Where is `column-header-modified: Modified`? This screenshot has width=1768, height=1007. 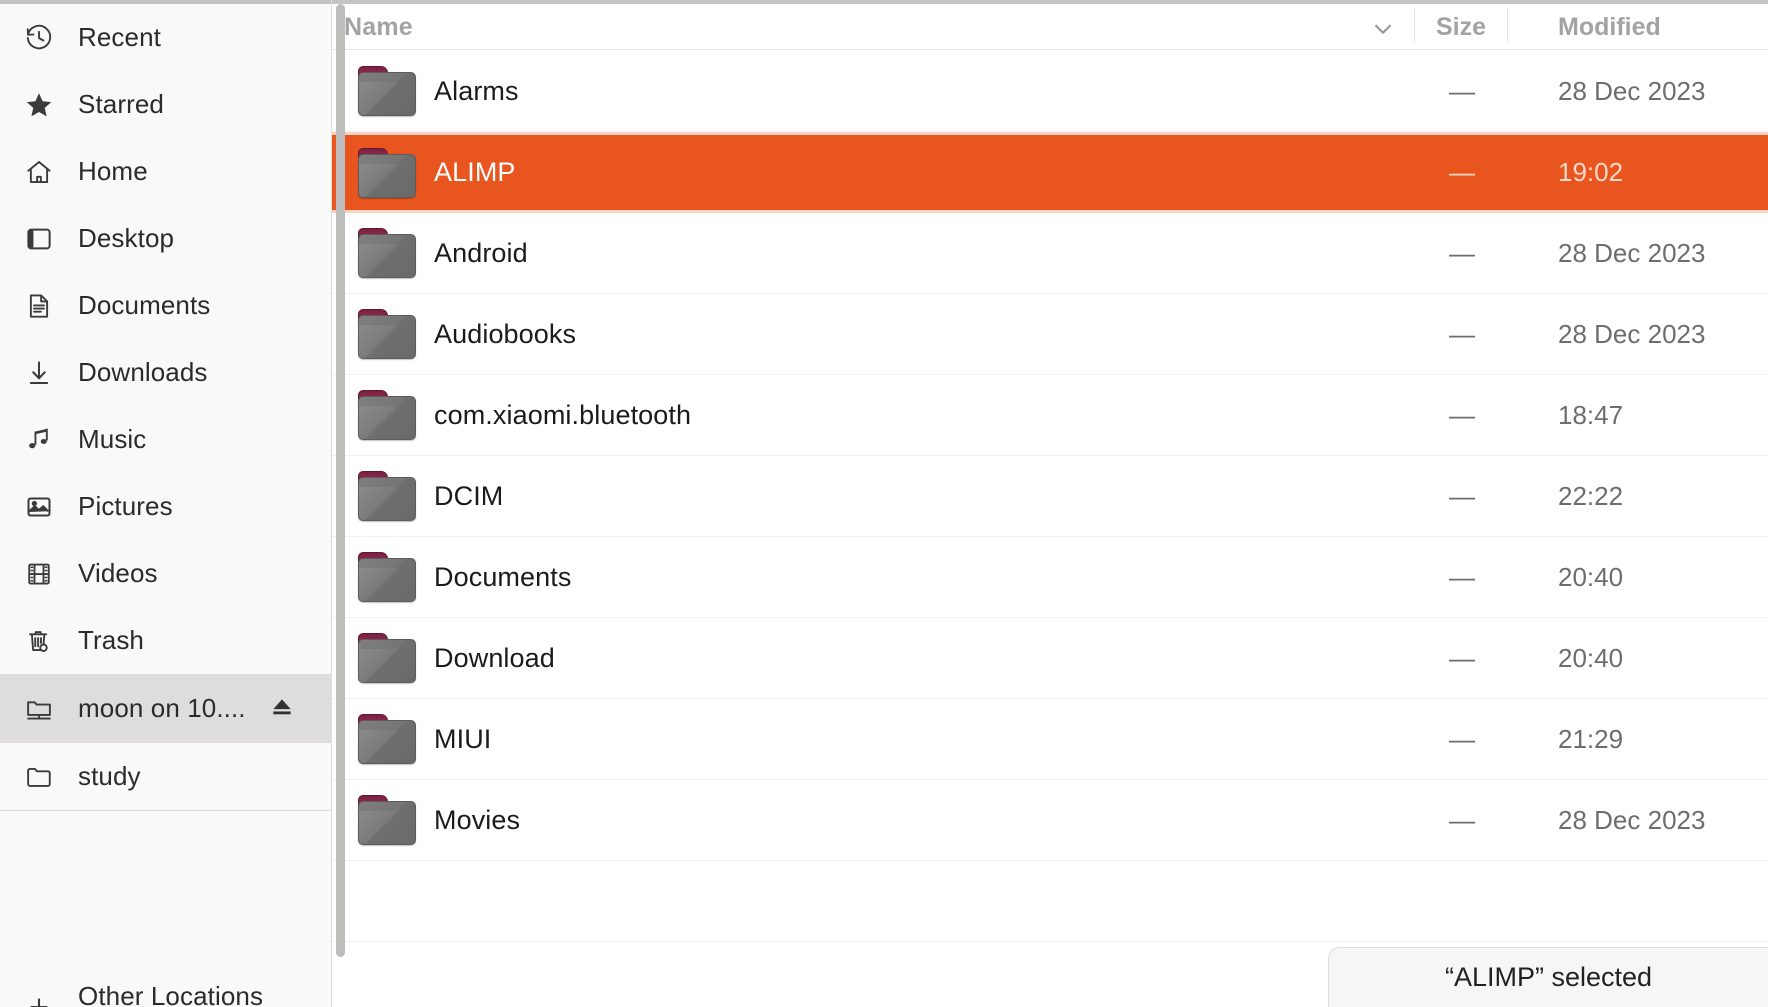
column-header-modified: Modified is located at coordinates (1638, 24).